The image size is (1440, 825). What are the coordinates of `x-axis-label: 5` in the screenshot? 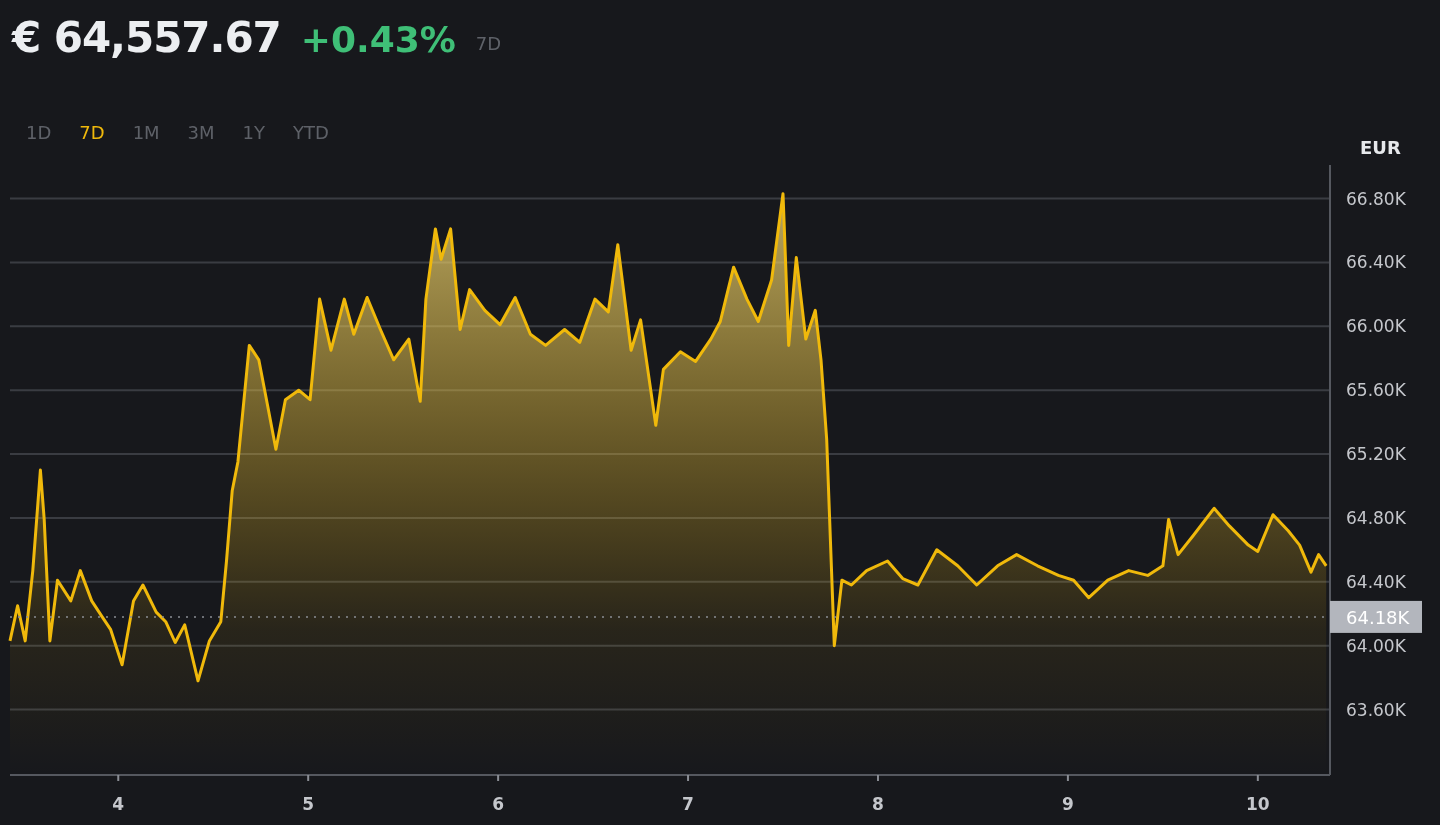 It's located at (308, 804).